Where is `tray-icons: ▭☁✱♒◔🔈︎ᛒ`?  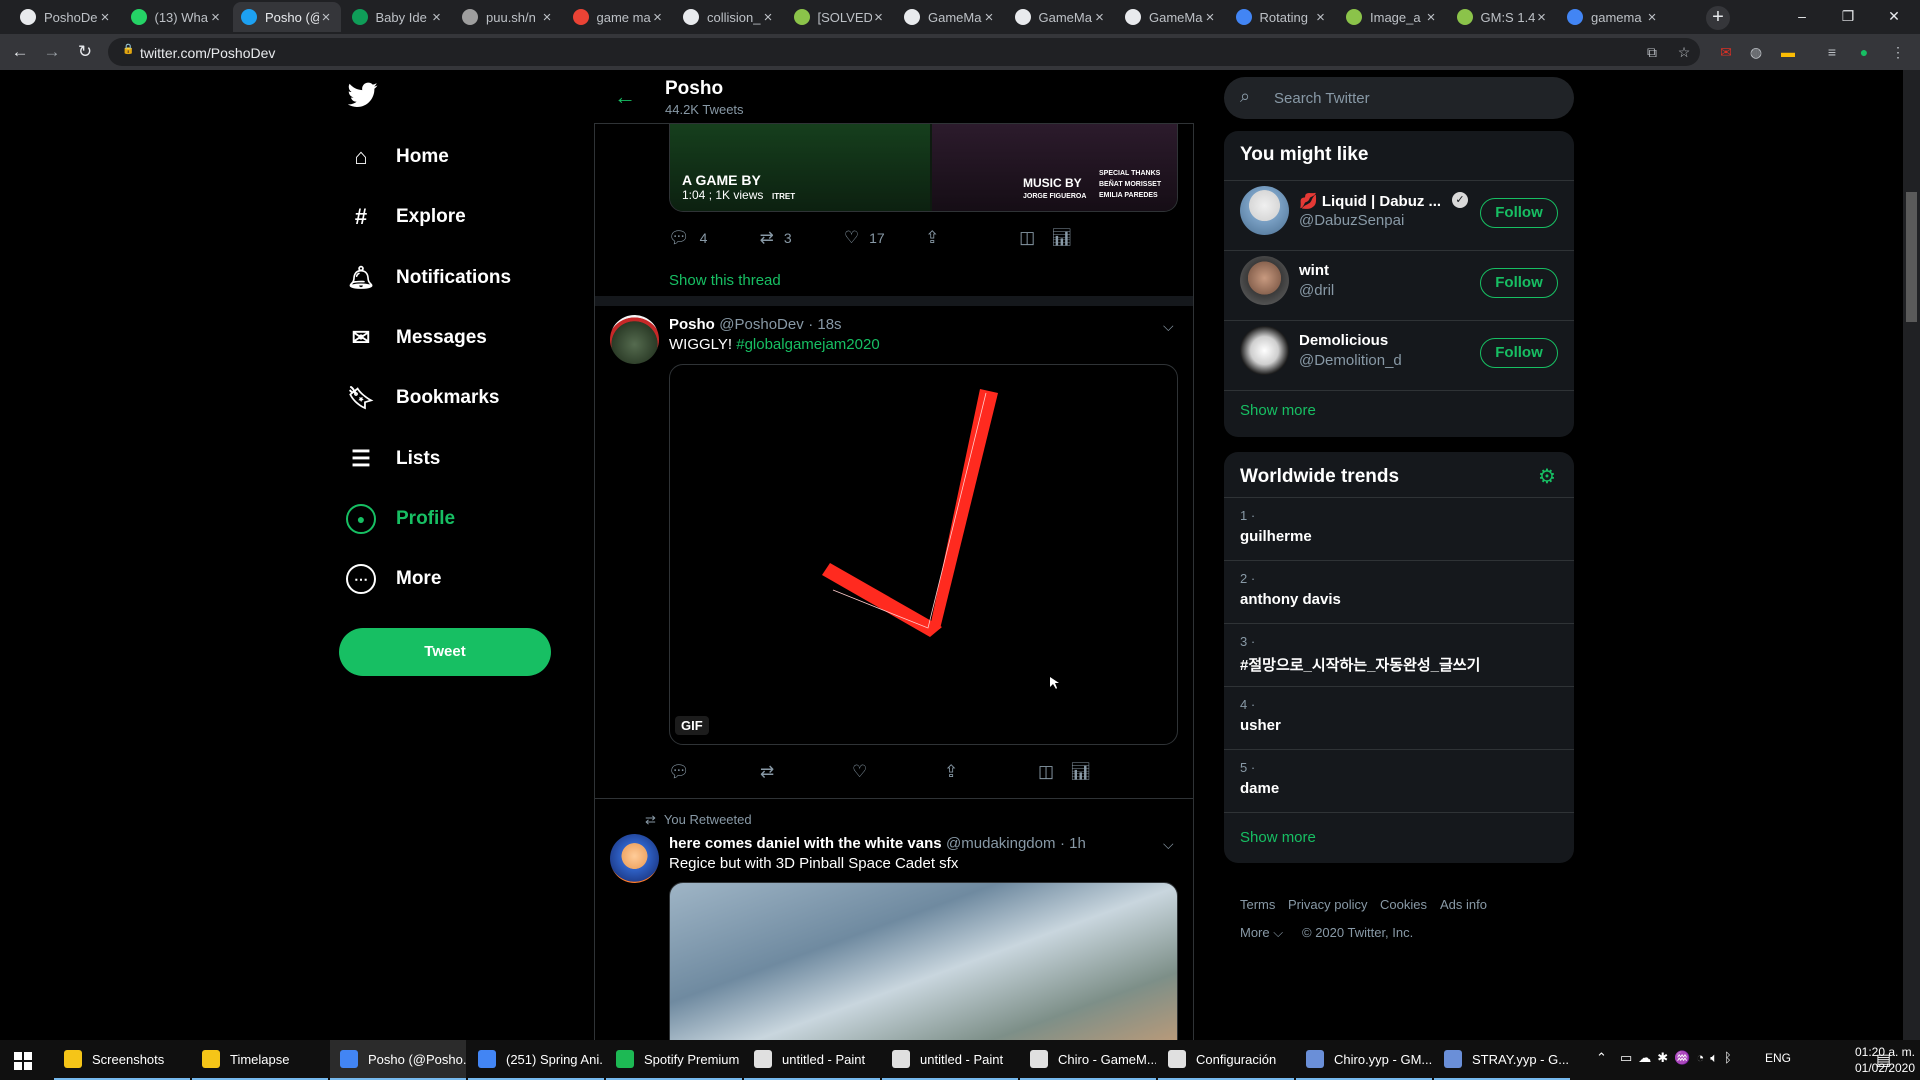 tray-icons: ▭☁✱♒◔🔈︎ᛒ is located at coordinates (1679, 1058).